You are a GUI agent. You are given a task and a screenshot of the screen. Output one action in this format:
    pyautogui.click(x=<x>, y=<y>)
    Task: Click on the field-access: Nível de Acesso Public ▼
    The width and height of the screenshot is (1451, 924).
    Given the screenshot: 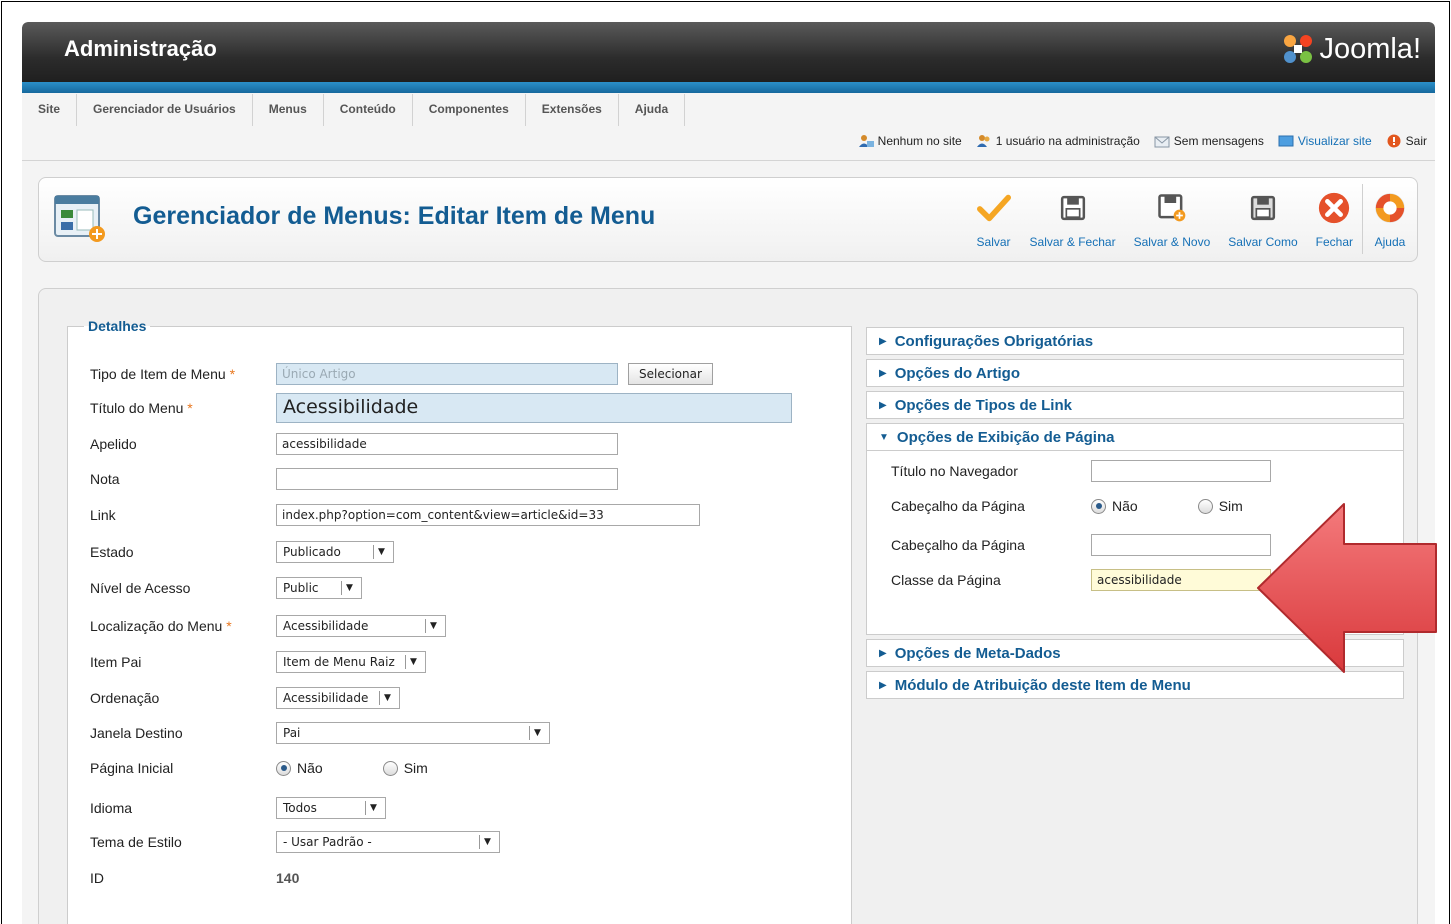 What is the action you would take?
    pyautogui.click(x=226, y=588)
    